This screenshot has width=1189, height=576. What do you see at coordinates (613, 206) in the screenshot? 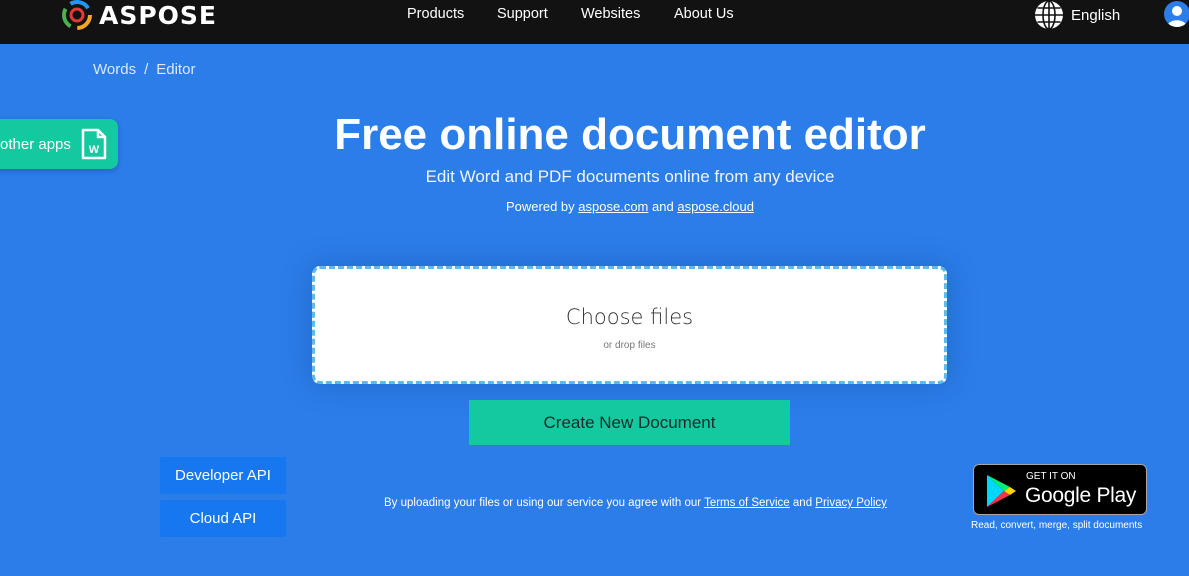
I see `aspose-com-link: aspose.com` at bounding box center [613, 206].